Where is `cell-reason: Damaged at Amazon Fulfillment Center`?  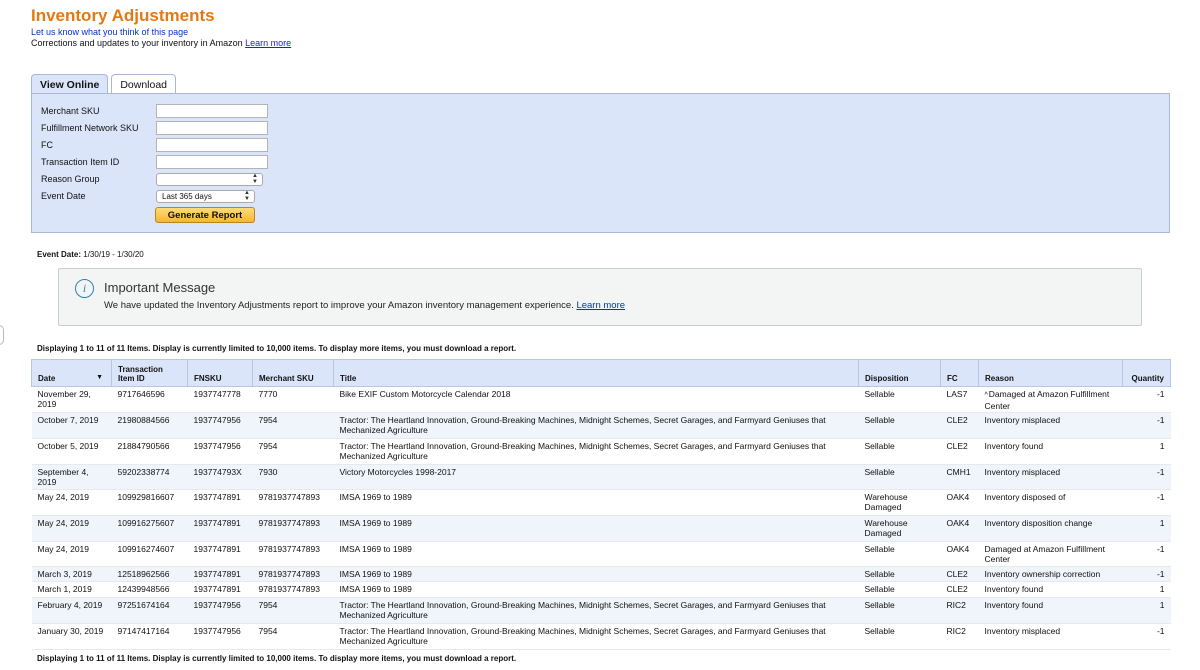
cell-reason: Damaged at Amazon Fulfillment Center is located at coordinates (1050, 554).